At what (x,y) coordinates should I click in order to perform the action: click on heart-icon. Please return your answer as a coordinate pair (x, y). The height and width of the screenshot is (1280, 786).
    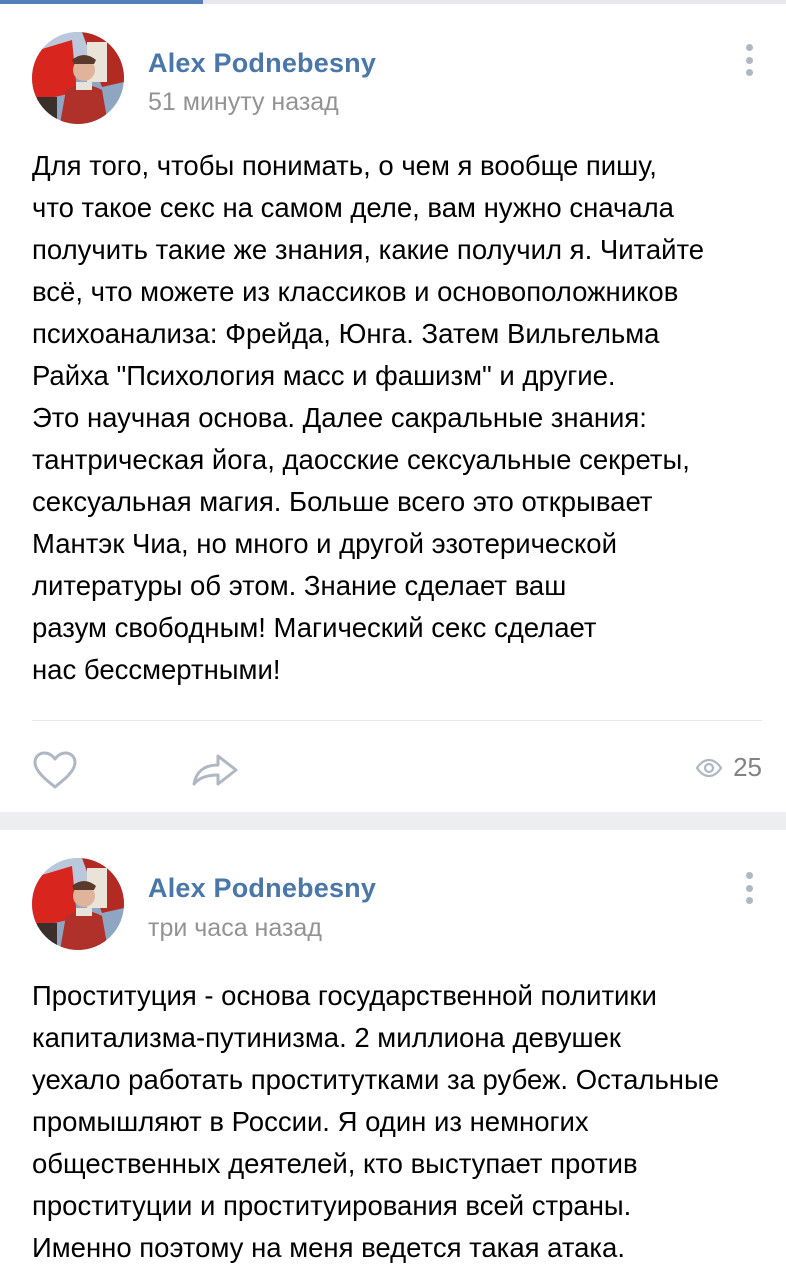
    Looking at the image, I should click on (55, 770).